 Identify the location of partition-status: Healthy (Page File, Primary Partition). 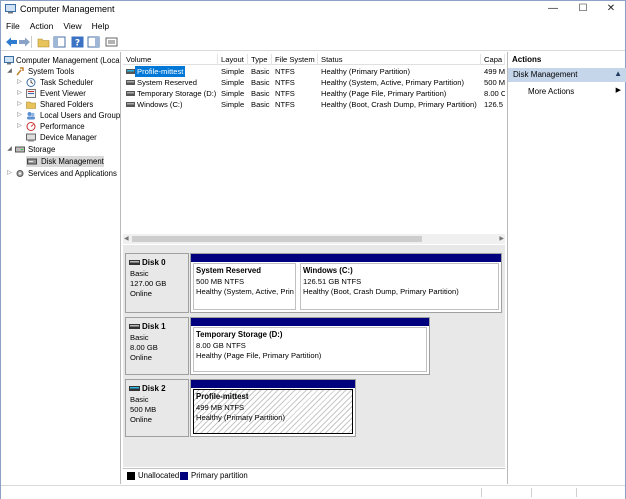
(259, 355).